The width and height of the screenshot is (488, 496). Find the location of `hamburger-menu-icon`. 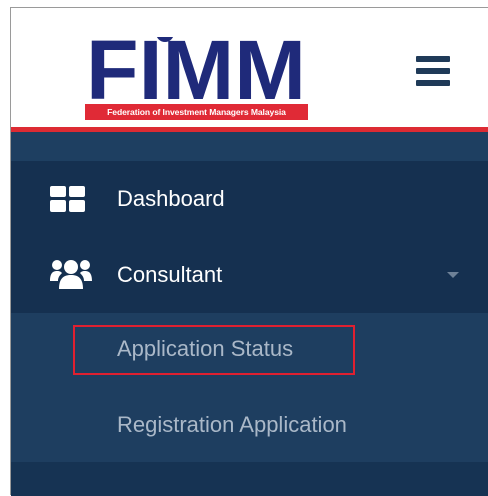

hamburger-menu-icon is located at coordinates (433, 71).